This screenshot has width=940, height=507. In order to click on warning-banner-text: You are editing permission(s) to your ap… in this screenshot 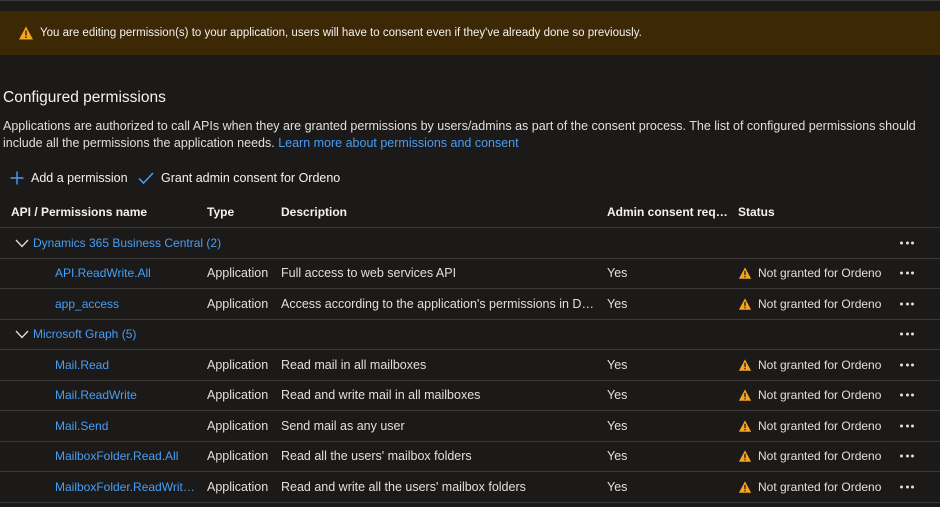, I will do `click(341, 33)`.